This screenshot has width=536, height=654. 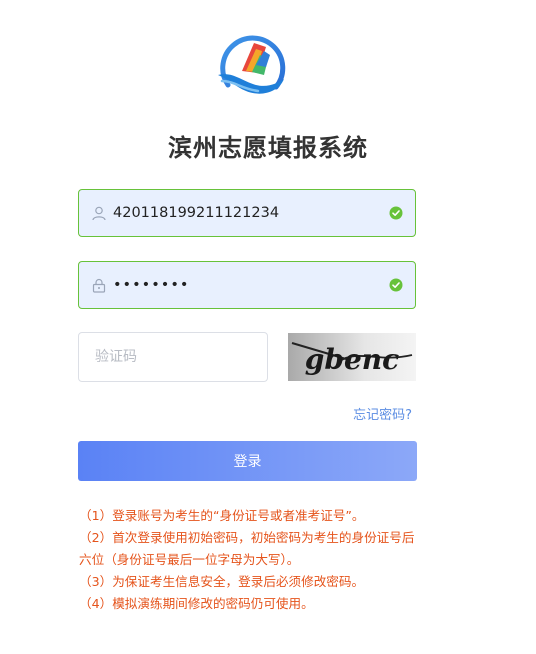 What do you see at coordinates (268, 148) in the screenshot?
I see `page-title: 滨州志愿填报系统` at bounding box center [268, 148].